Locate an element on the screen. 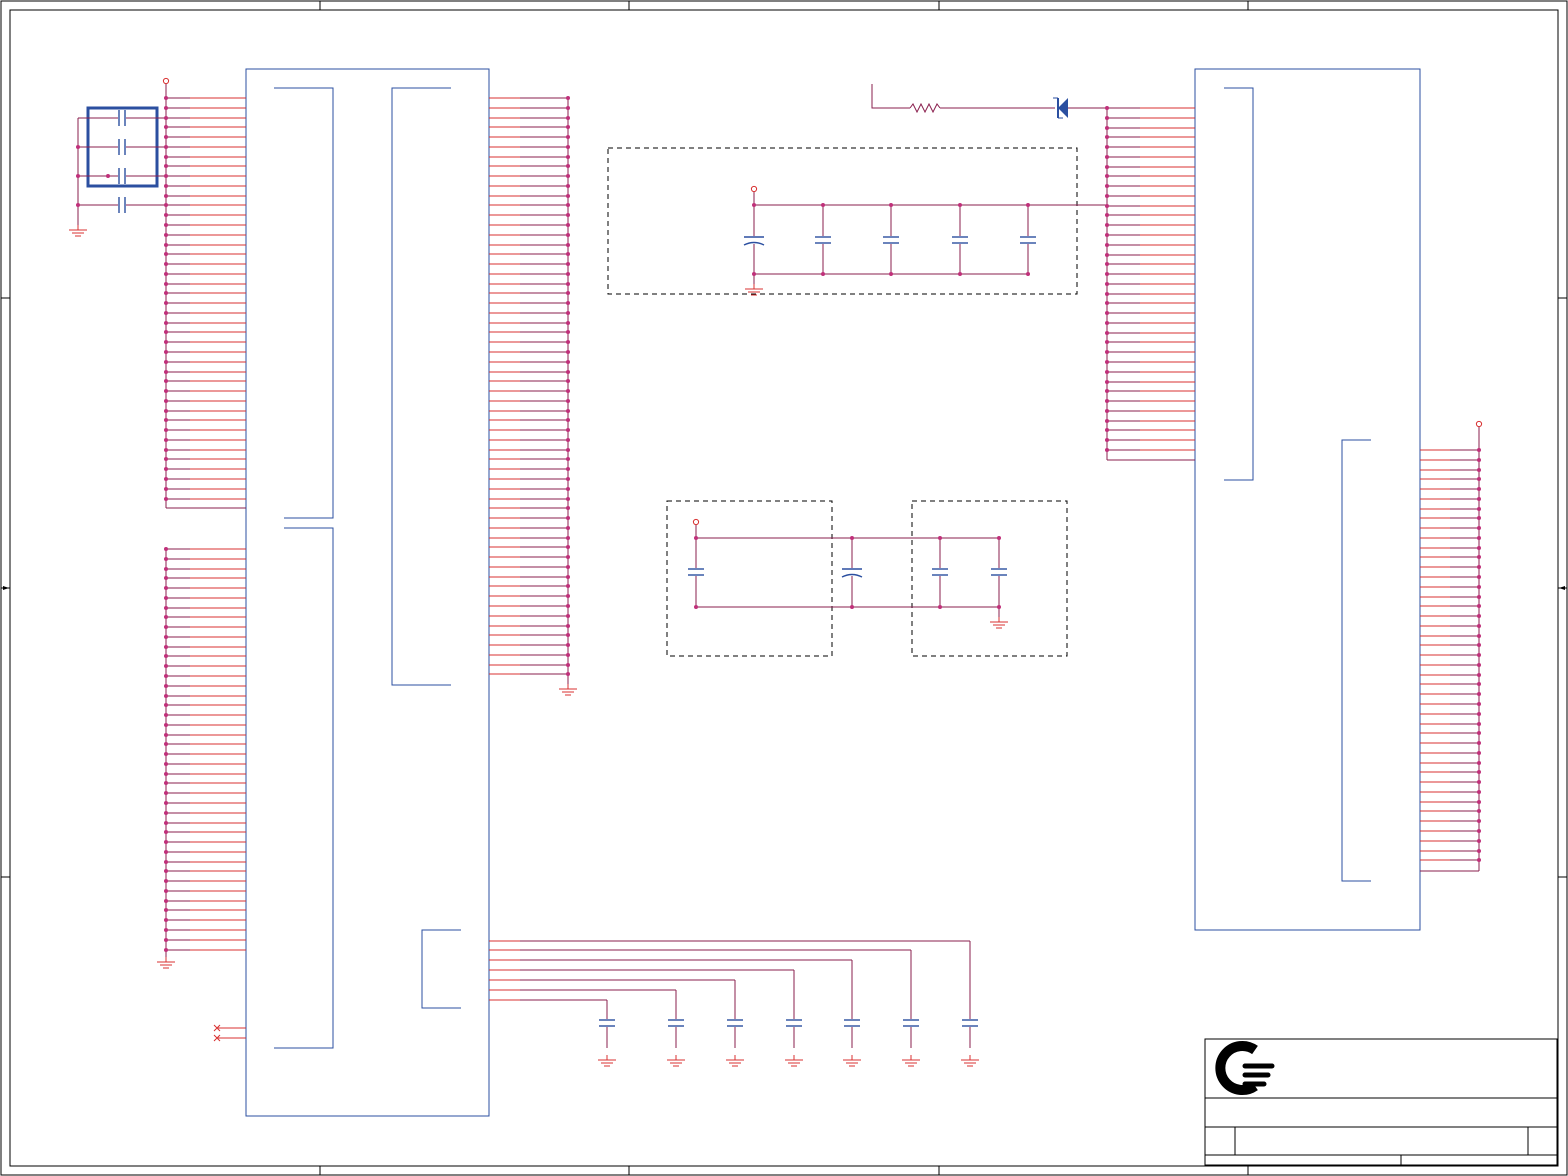 The width and height of the screenshot is (1568, 1176). main-ic-body is located at coordinates (367, 592).